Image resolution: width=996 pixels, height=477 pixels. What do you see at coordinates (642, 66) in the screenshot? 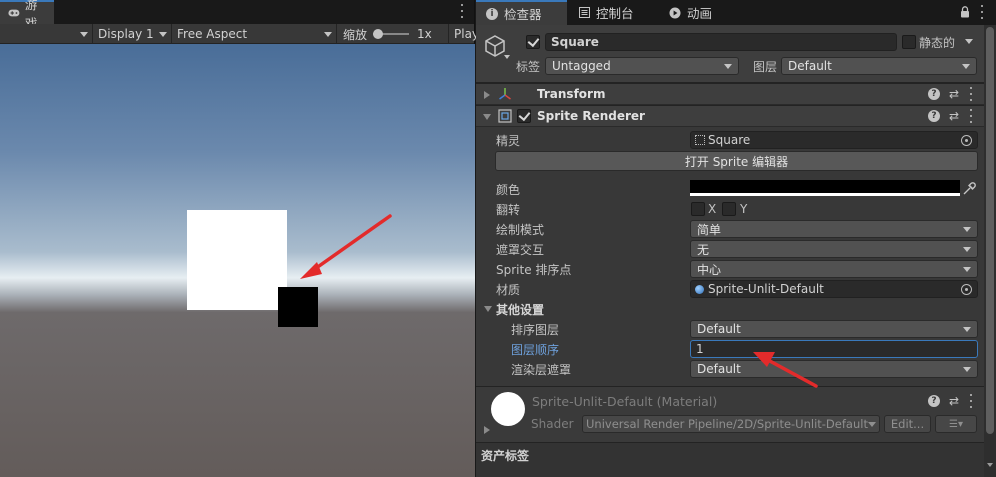
I see `tag-dropdown: Untagged` at bounding box center [642, 66].